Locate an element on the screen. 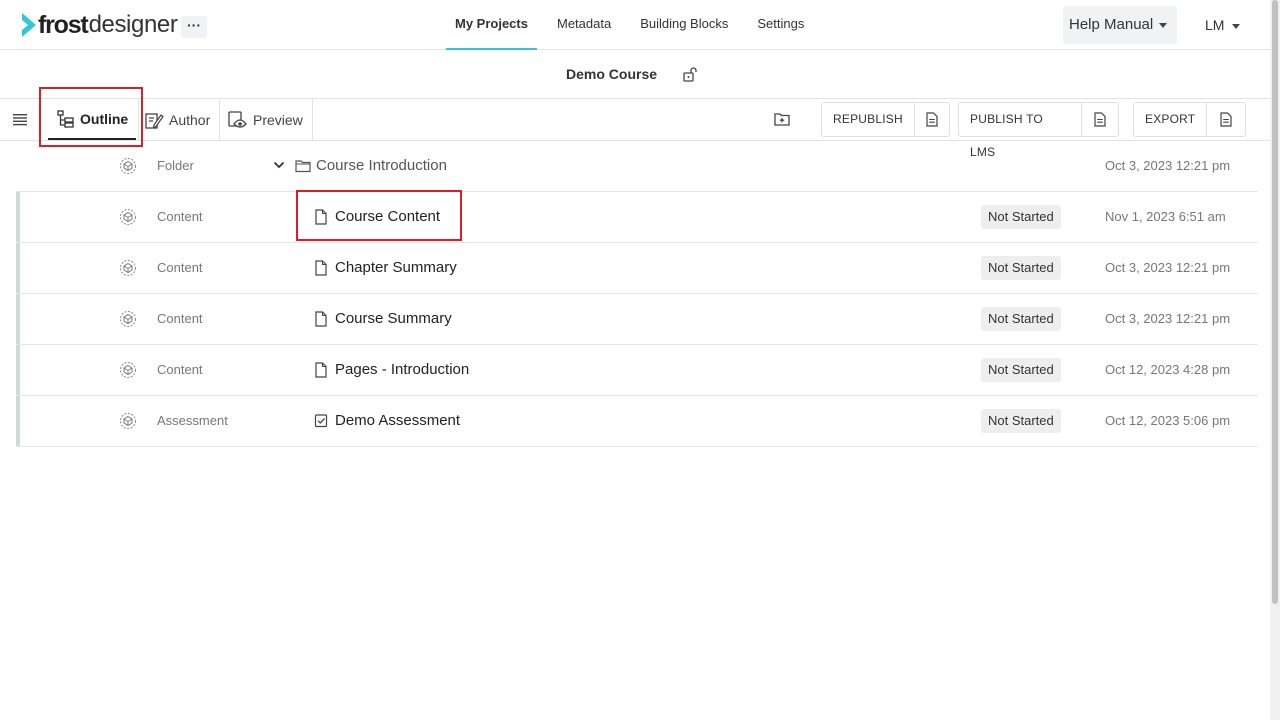 Image resolution: width=1280 pixels, height=720 pixels. help-manual-label: Help Manual is located at coordinates (1111, 24).